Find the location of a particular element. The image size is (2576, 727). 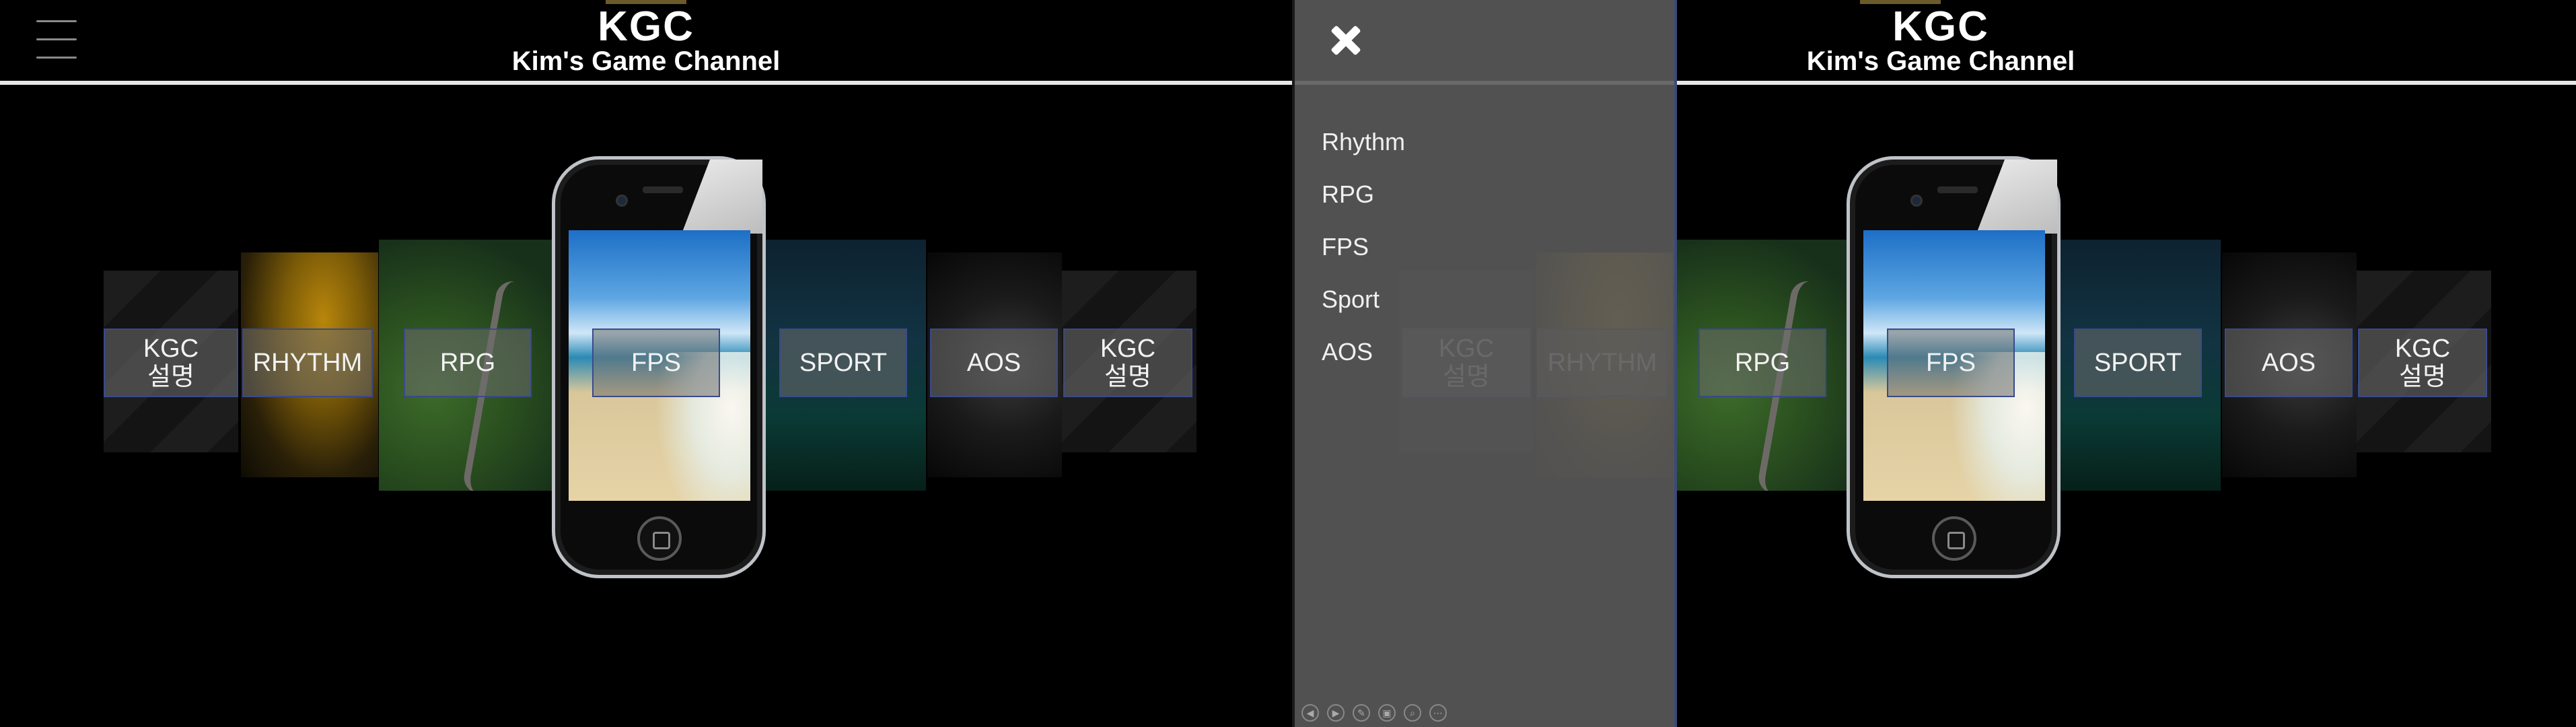

next-icon: ▶ is located at coordinates (1336, 713).